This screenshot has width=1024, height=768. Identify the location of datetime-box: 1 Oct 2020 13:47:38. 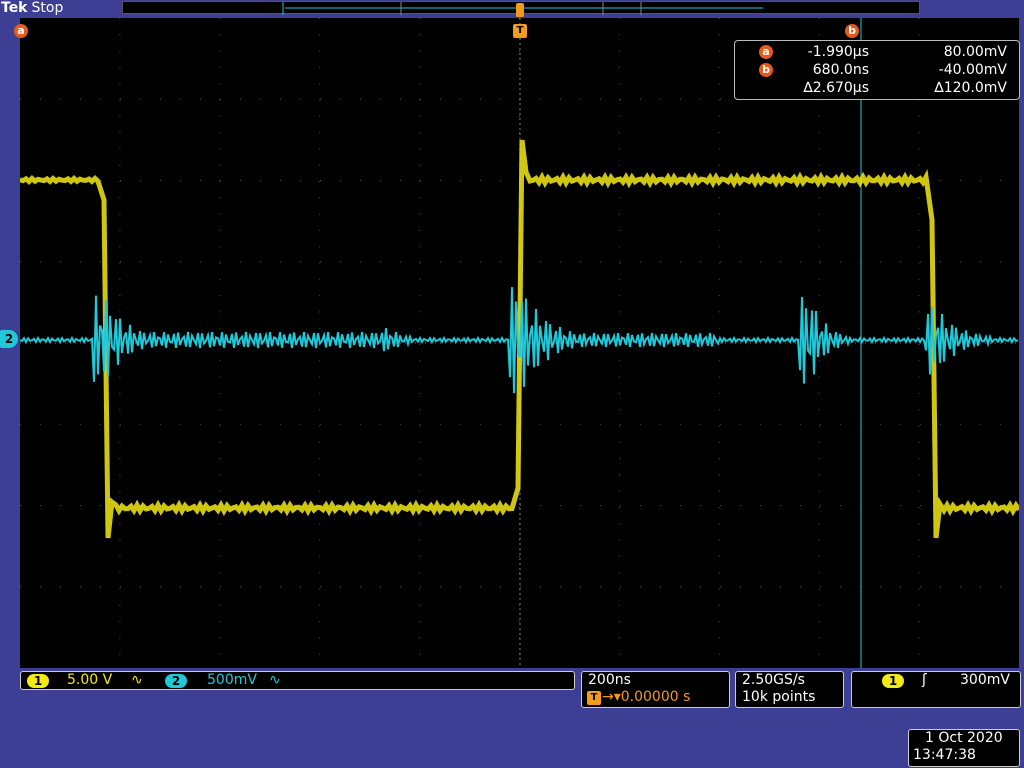
(964, 748).